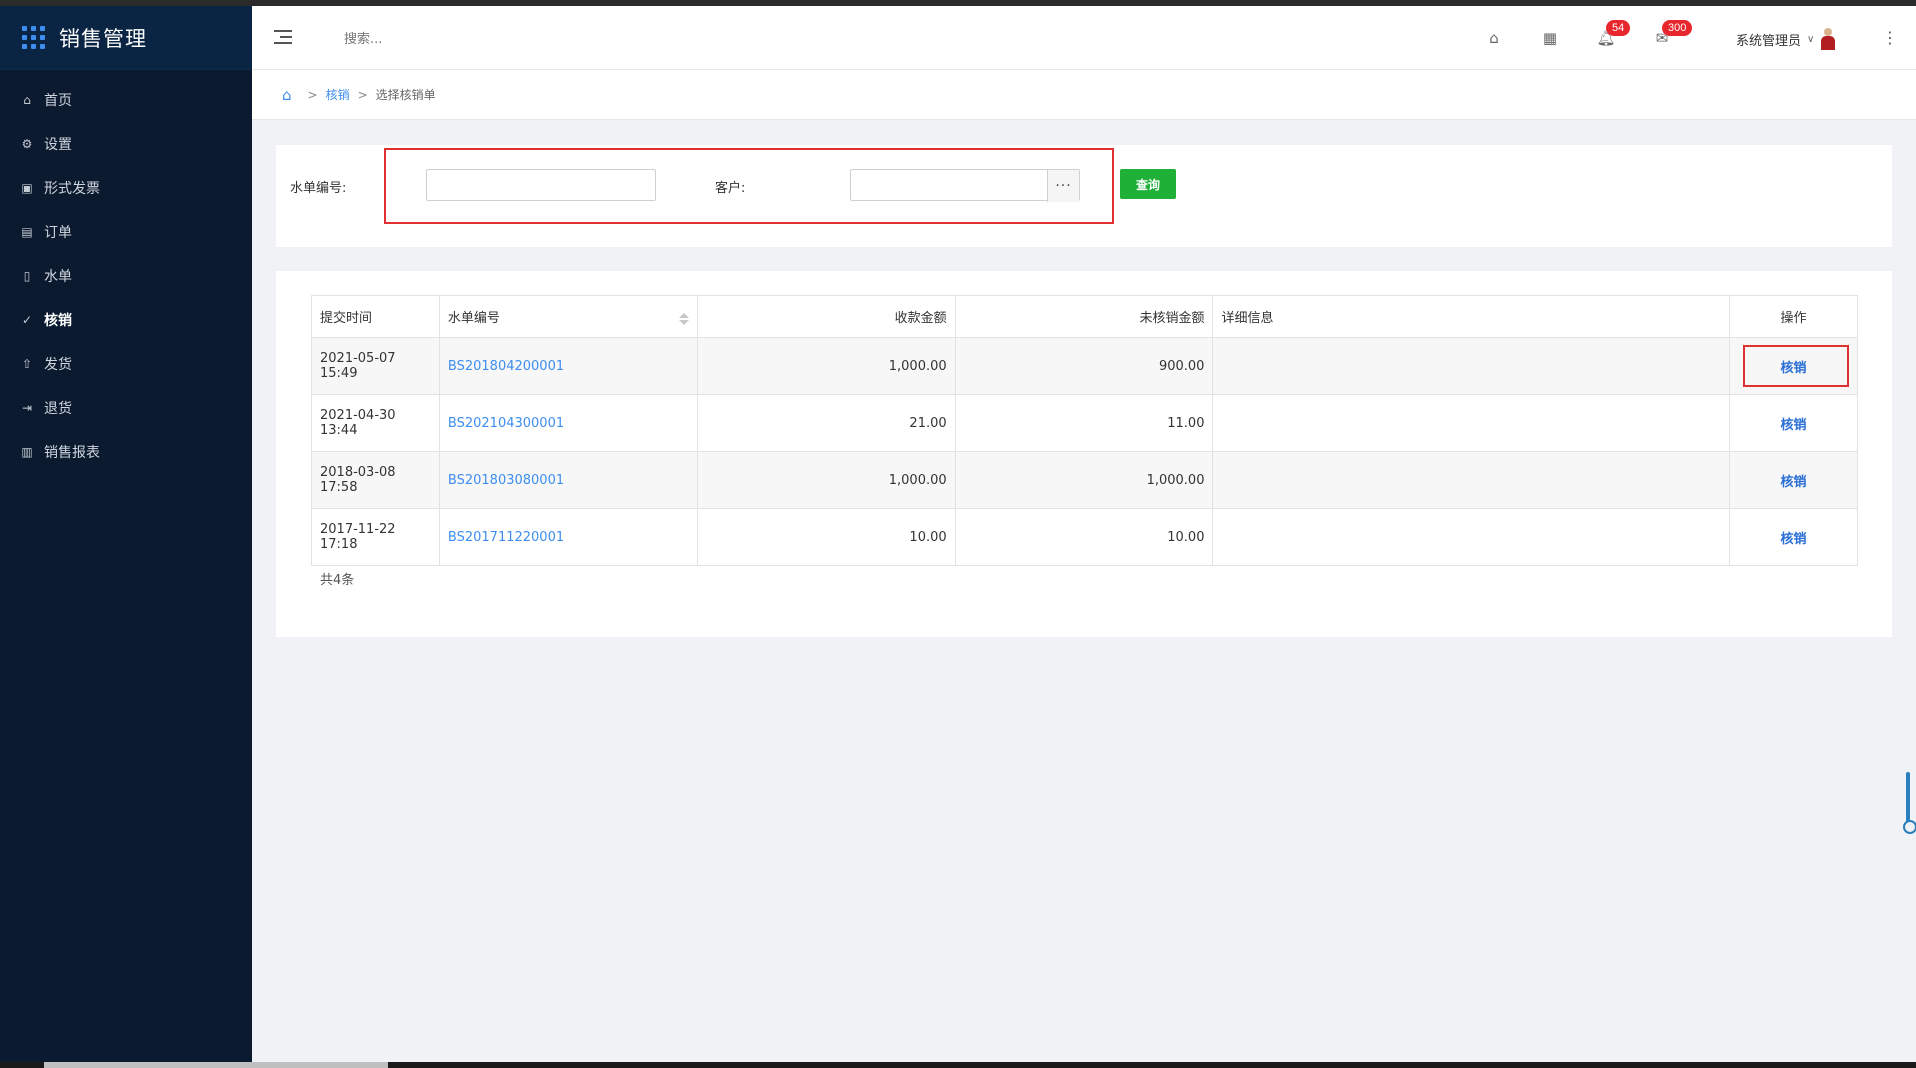 The image size is (1916, 1068). What do you see at coordinates (683, 319) in the screenshot?
I see `sort-icon` at bounding box center [683, 319].